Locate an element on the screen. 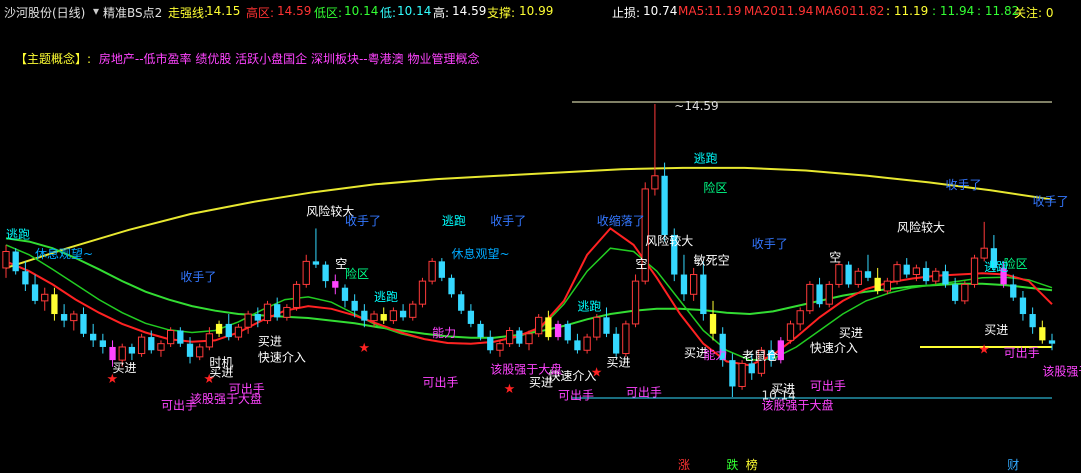 This screenshot has height=473, width=1081. signal-label: 10.14 is located at coordinates (778, 396).